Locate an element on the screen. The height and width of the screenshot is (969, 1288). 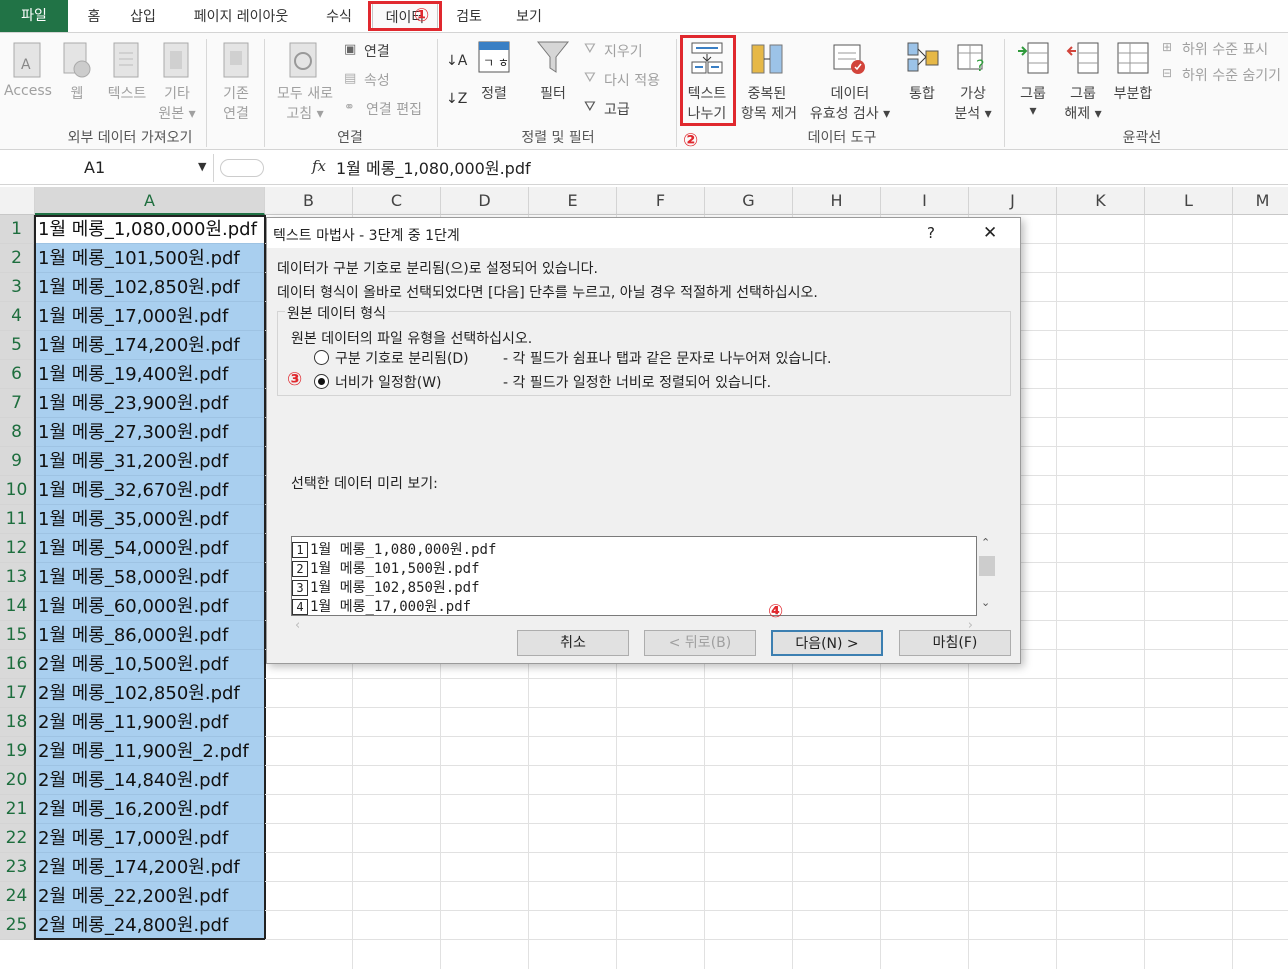
next-button: 다음(N) > is located at coordinates (827, 643).